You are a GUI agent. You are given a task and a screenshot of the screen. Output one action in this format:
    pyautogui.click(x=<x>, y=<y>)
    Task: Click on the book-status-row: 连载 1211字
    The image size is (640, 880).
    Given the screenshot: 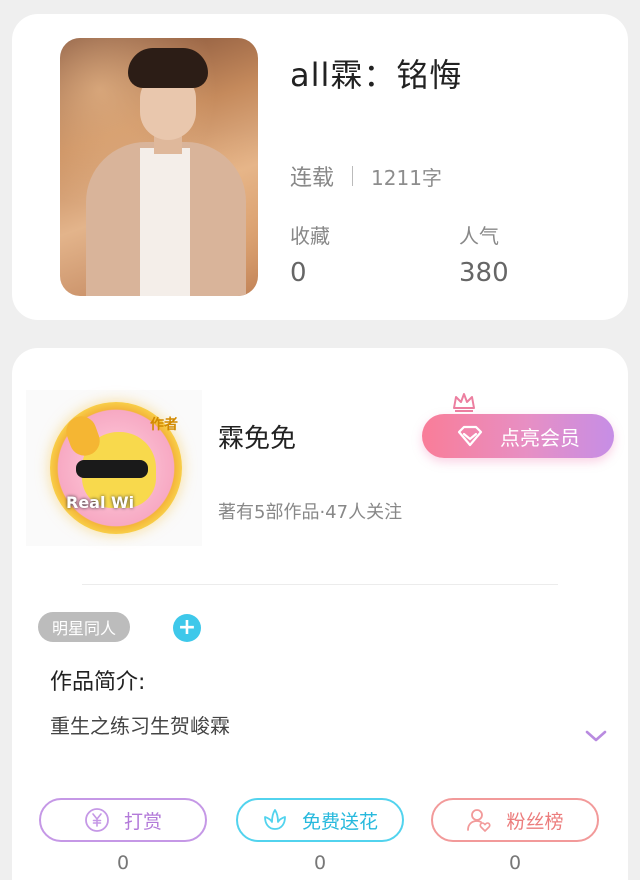 What is the action you would take?
    pyautogui.click(x=366, y=176)
    